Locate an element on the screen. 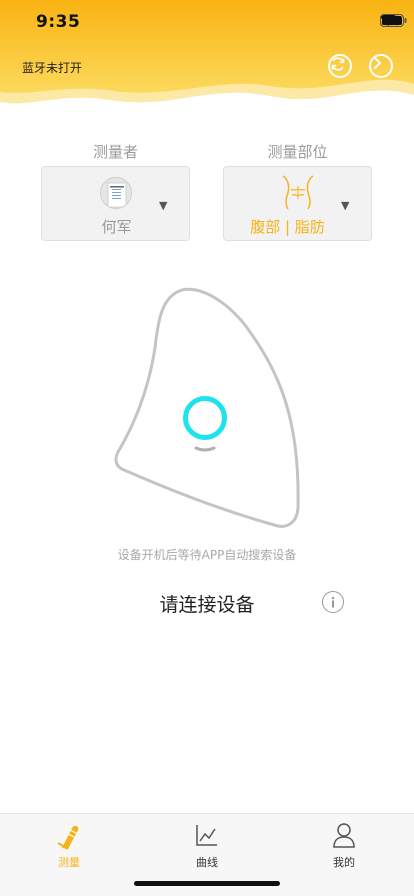 This screenshot has height=896, width=414. device-illustration is located at coordinates (207, 407).